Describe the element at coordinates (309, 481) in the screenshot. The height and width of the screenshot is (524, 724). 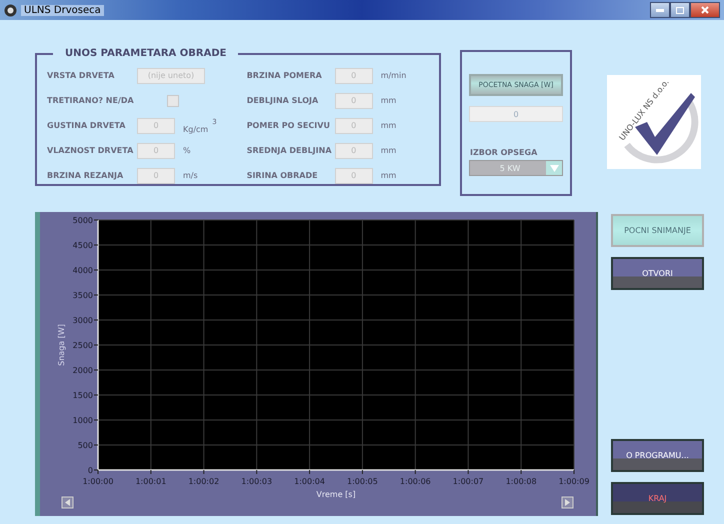
I see `axis-tick-label: 1:00:04` at that location.